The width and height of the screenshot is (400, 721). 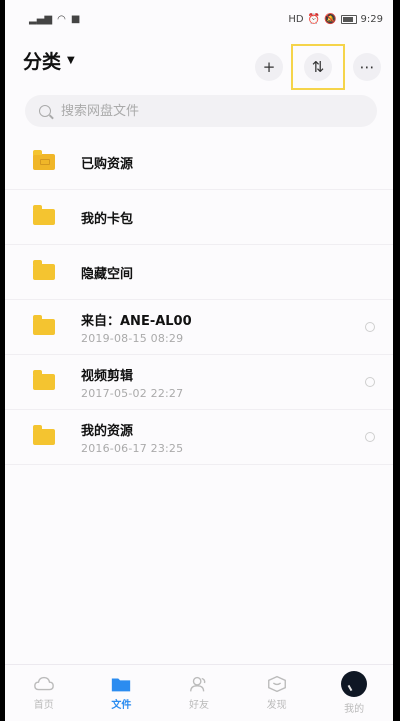 I want to click on nav-label: 发现, so click(x=276, y=705).